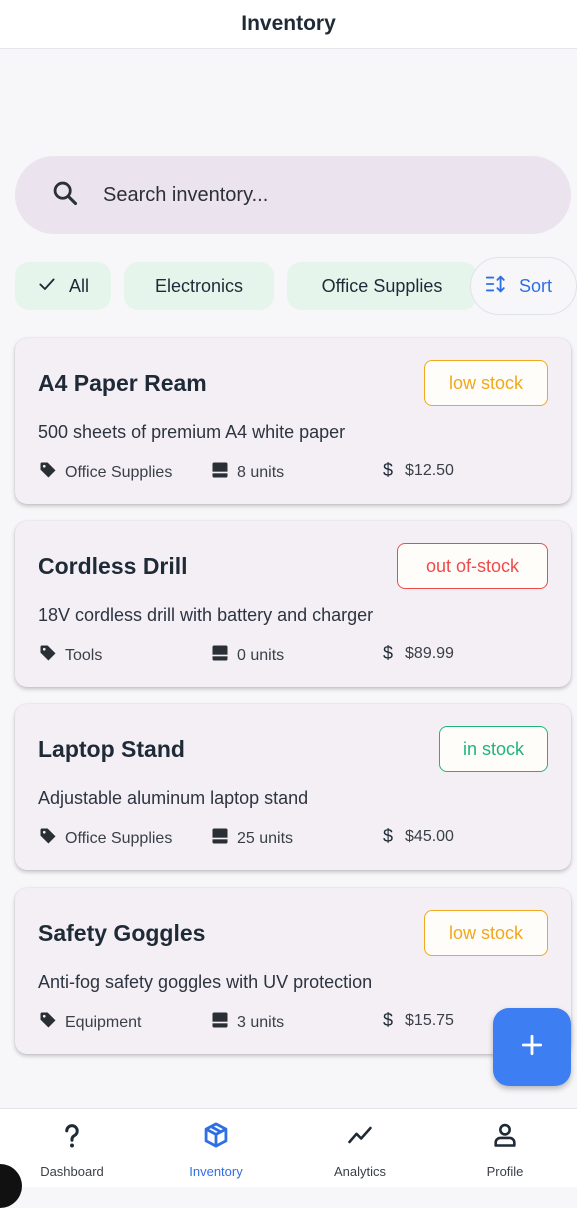 Image resolution: width=577 pixels, height=1208 pixels. I want to click on status-badge: in stock, so click(493, 749).